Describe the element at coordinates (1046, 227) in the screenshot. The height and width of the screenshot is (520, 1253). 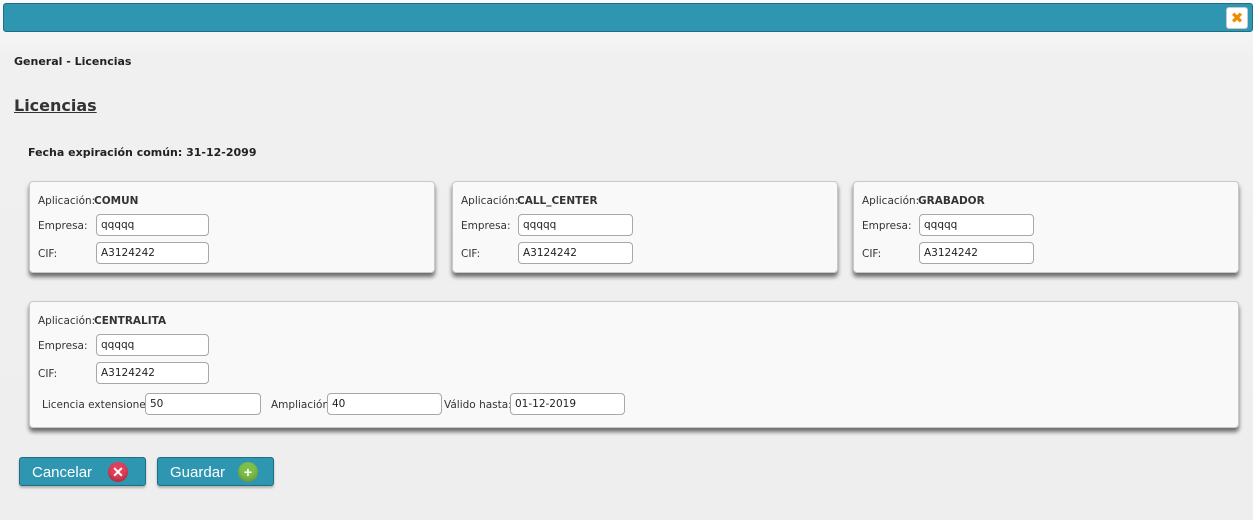
I see `license-panel-grabador: Aplicación: GRABADOR Empresa: CIF:` at that location.